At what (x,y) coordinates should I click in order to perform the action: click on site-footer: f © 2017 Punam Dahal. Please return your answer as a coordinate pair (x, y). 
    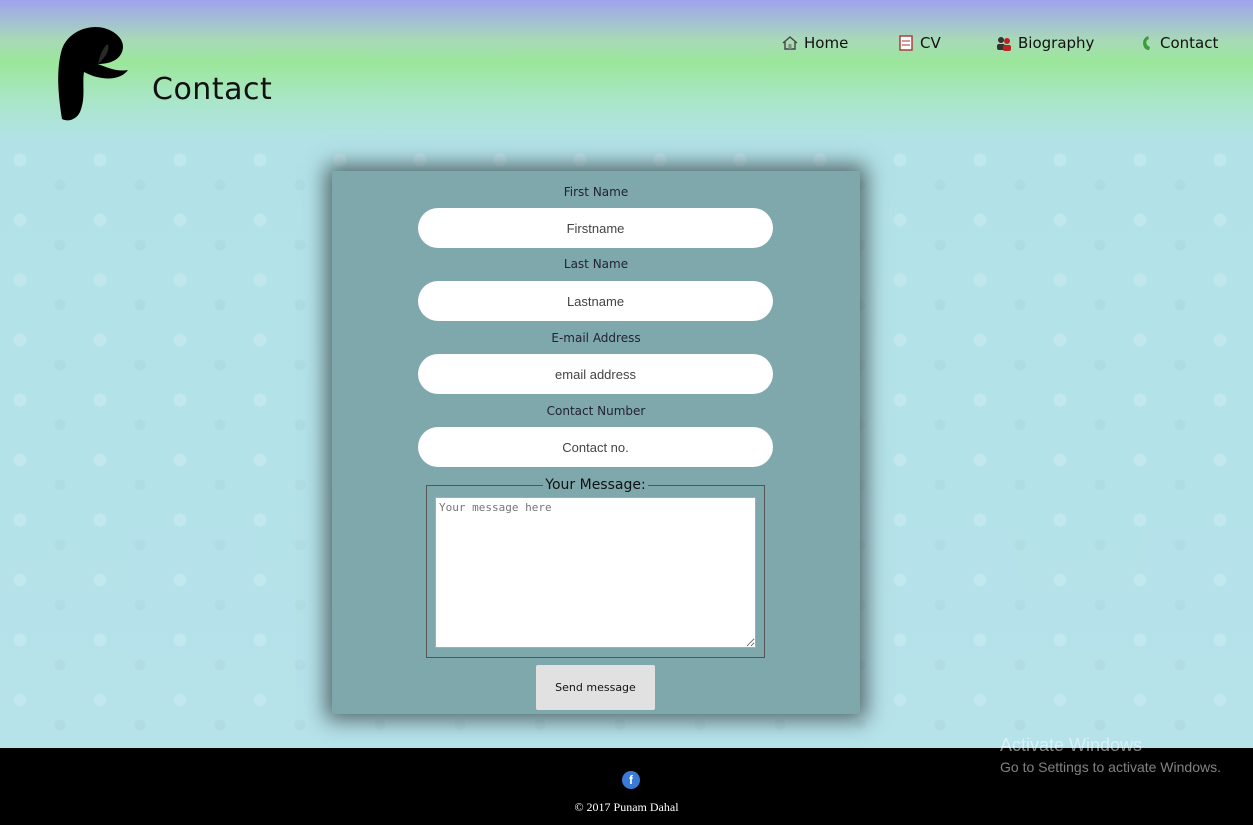
    Looking at the image, I should click on (626, 786).